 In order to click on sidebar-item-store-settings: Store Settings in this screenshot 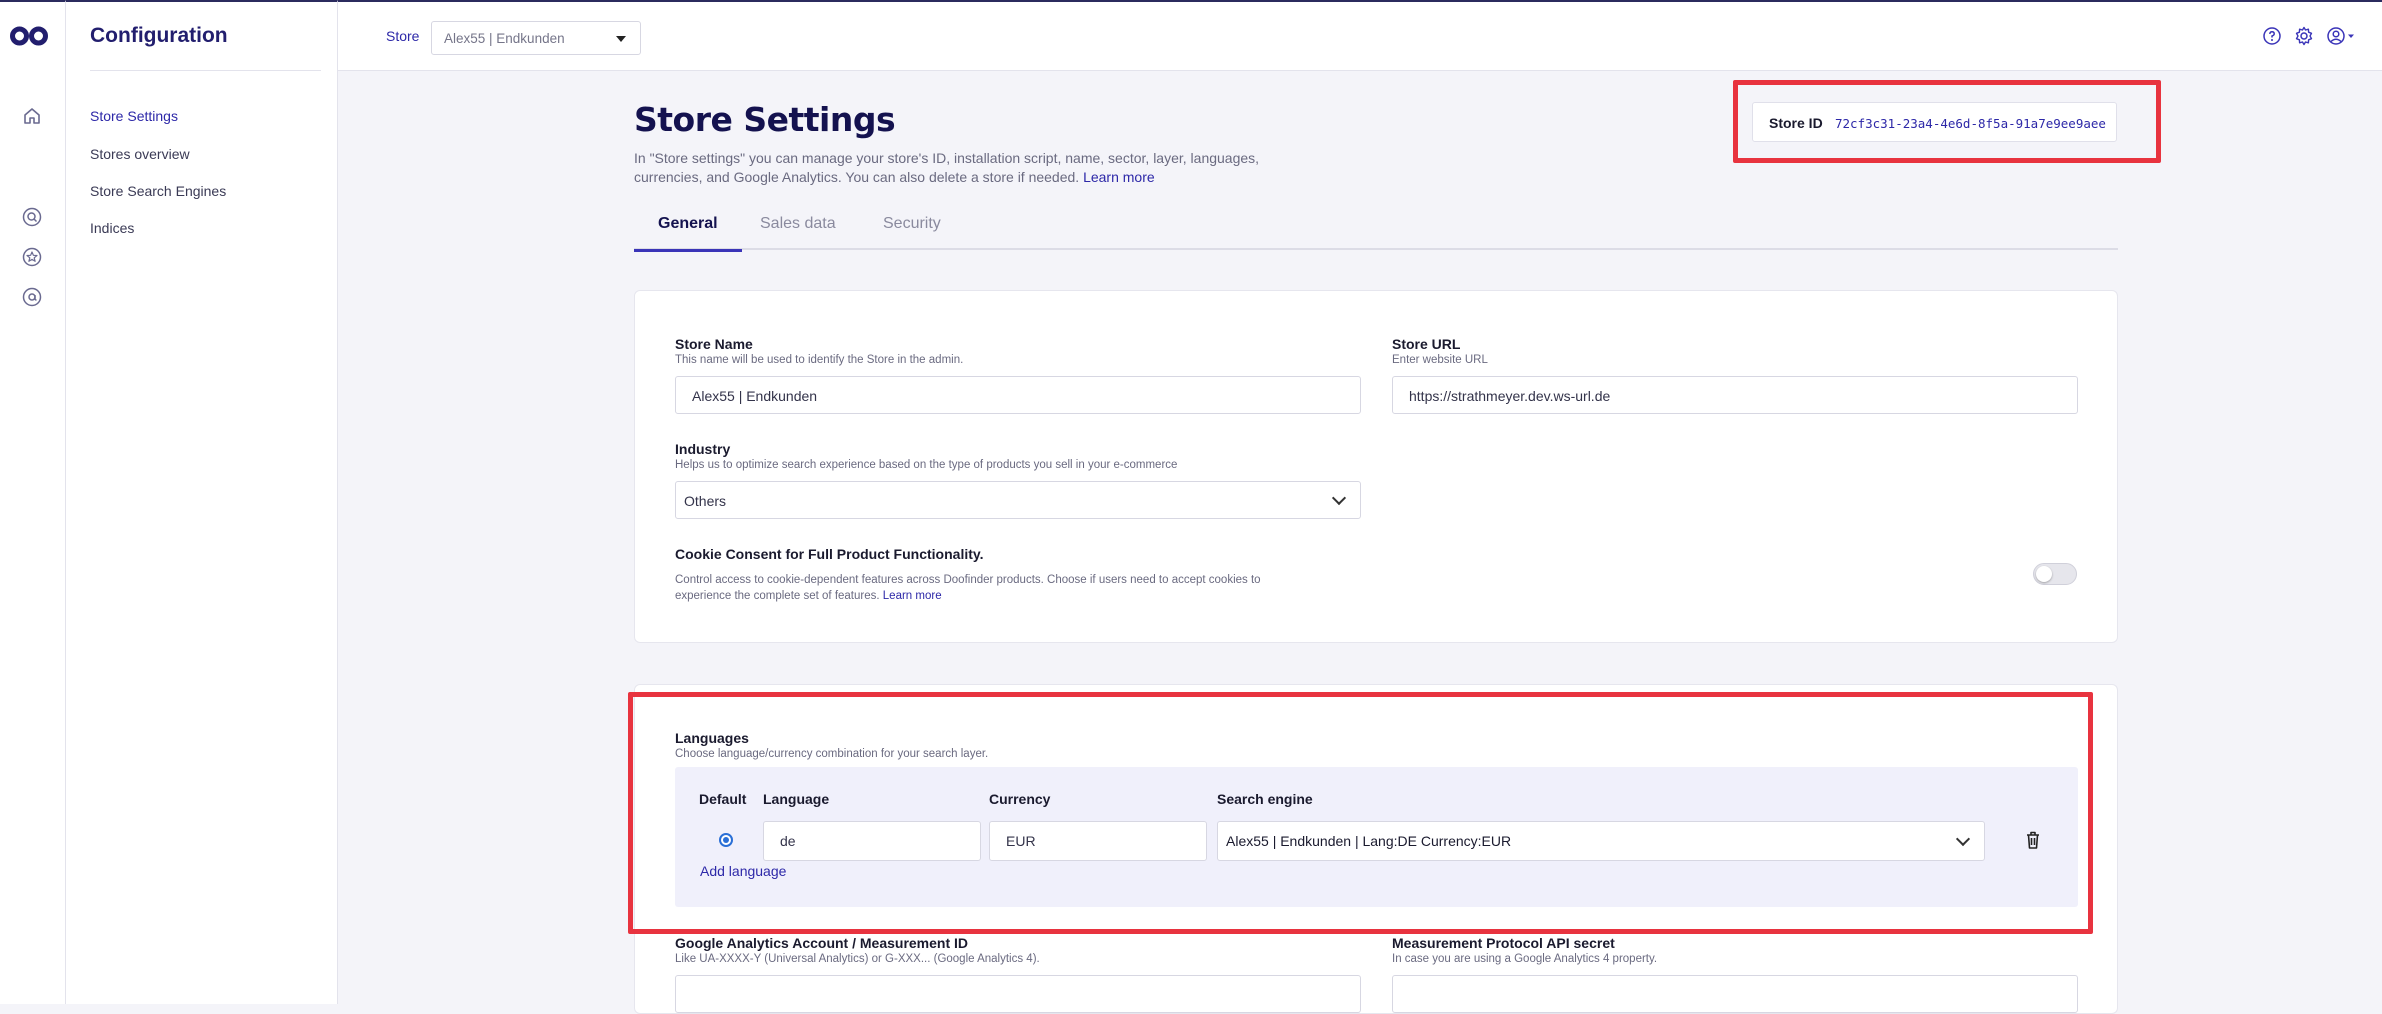, I will do `click(134, 116)`.